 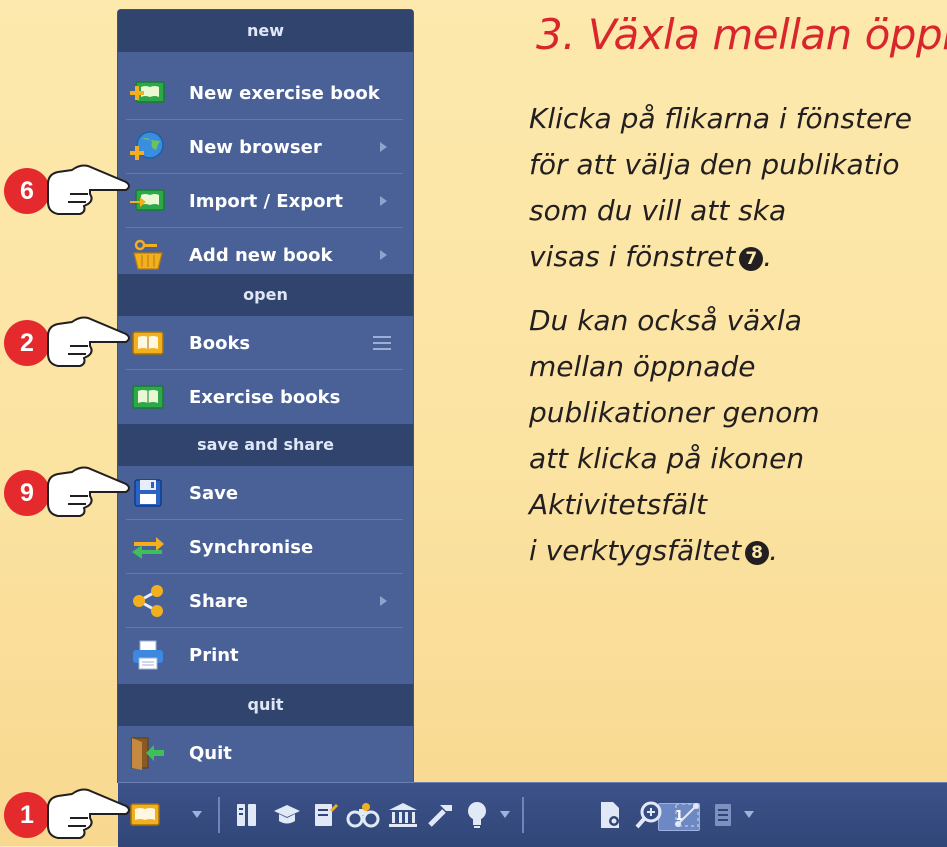 I want to click on text-line: Klicka på flikarna i fönstere, so click(x=720, y=118).